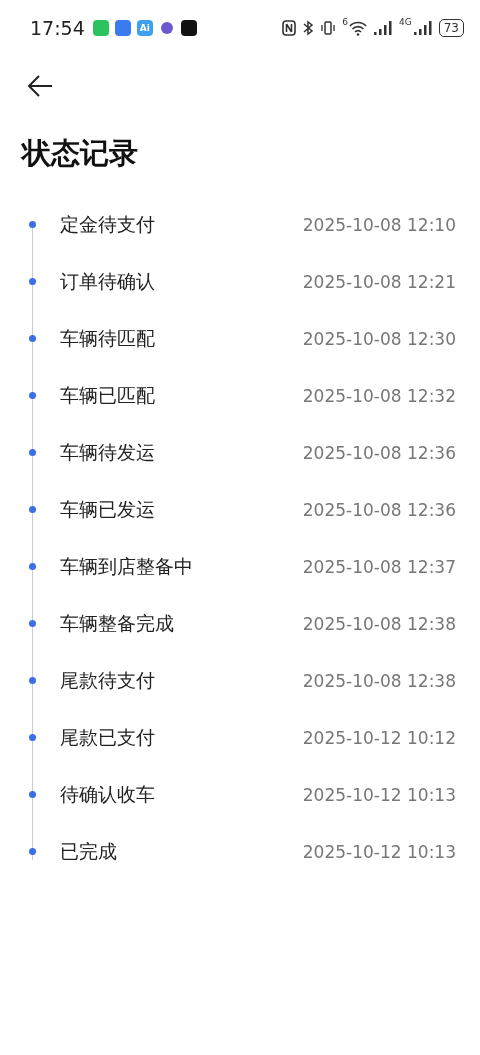  I want to click on status-label: 尾款待支付, so click(108, 680).